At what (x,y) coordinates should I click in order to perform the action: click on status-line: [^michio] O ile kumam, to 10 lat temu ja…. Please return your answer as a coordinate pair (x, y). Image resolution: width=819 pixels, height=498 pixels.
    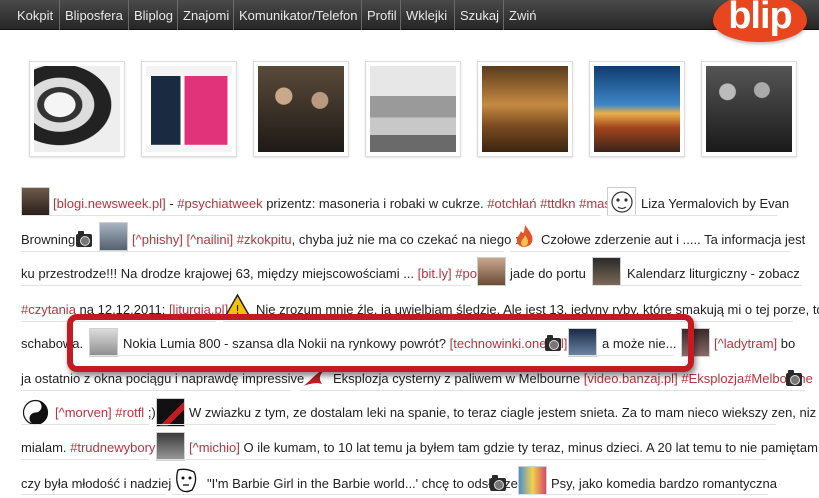
    Looking at the image, I should click on (504, 448).